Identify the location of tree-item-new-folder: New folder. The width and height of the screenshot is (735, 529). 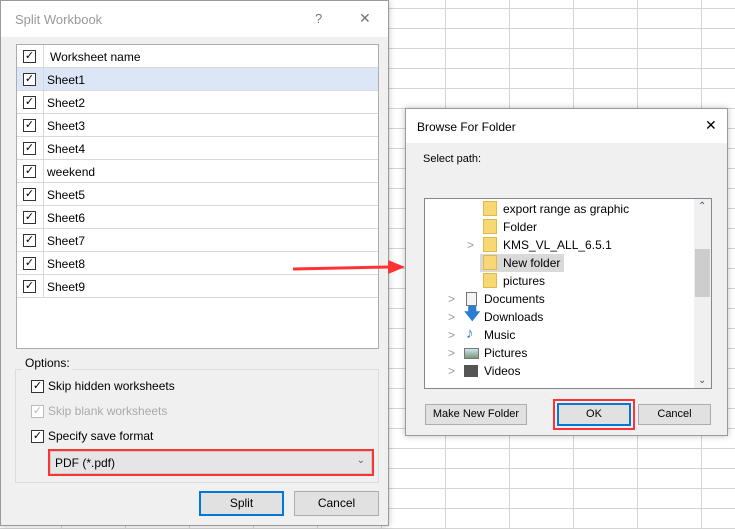
(522, 263).